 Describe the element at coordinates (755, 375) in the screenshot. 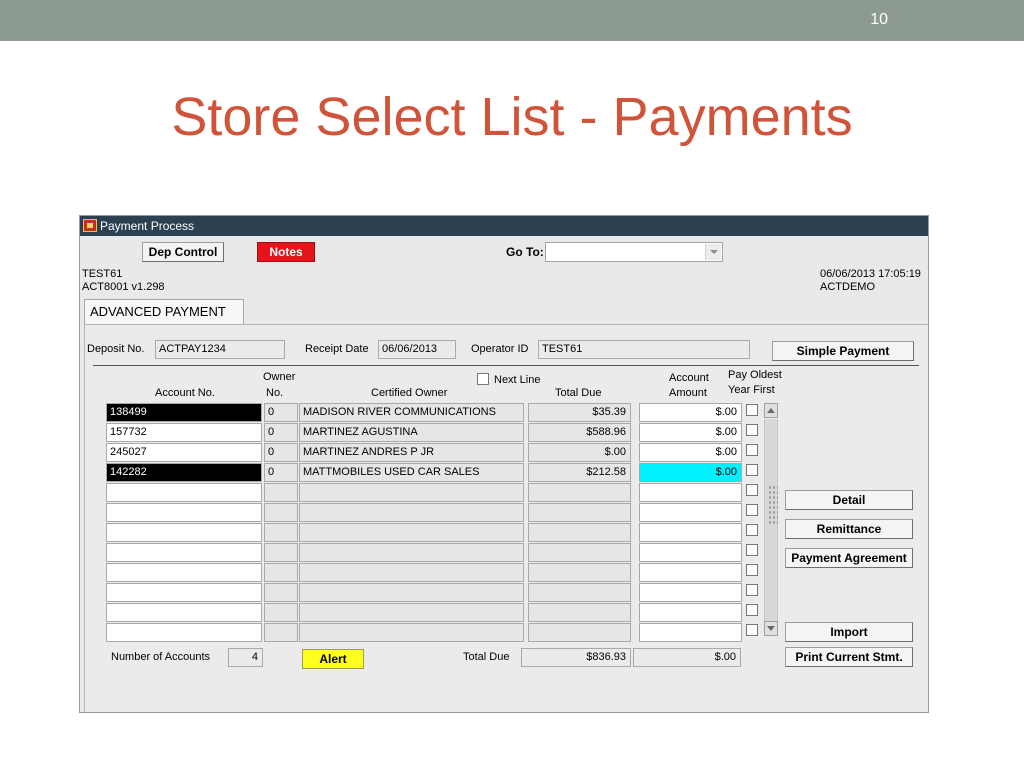

I see `pay-oldest-header-line1: Pay Oldest` at that location.